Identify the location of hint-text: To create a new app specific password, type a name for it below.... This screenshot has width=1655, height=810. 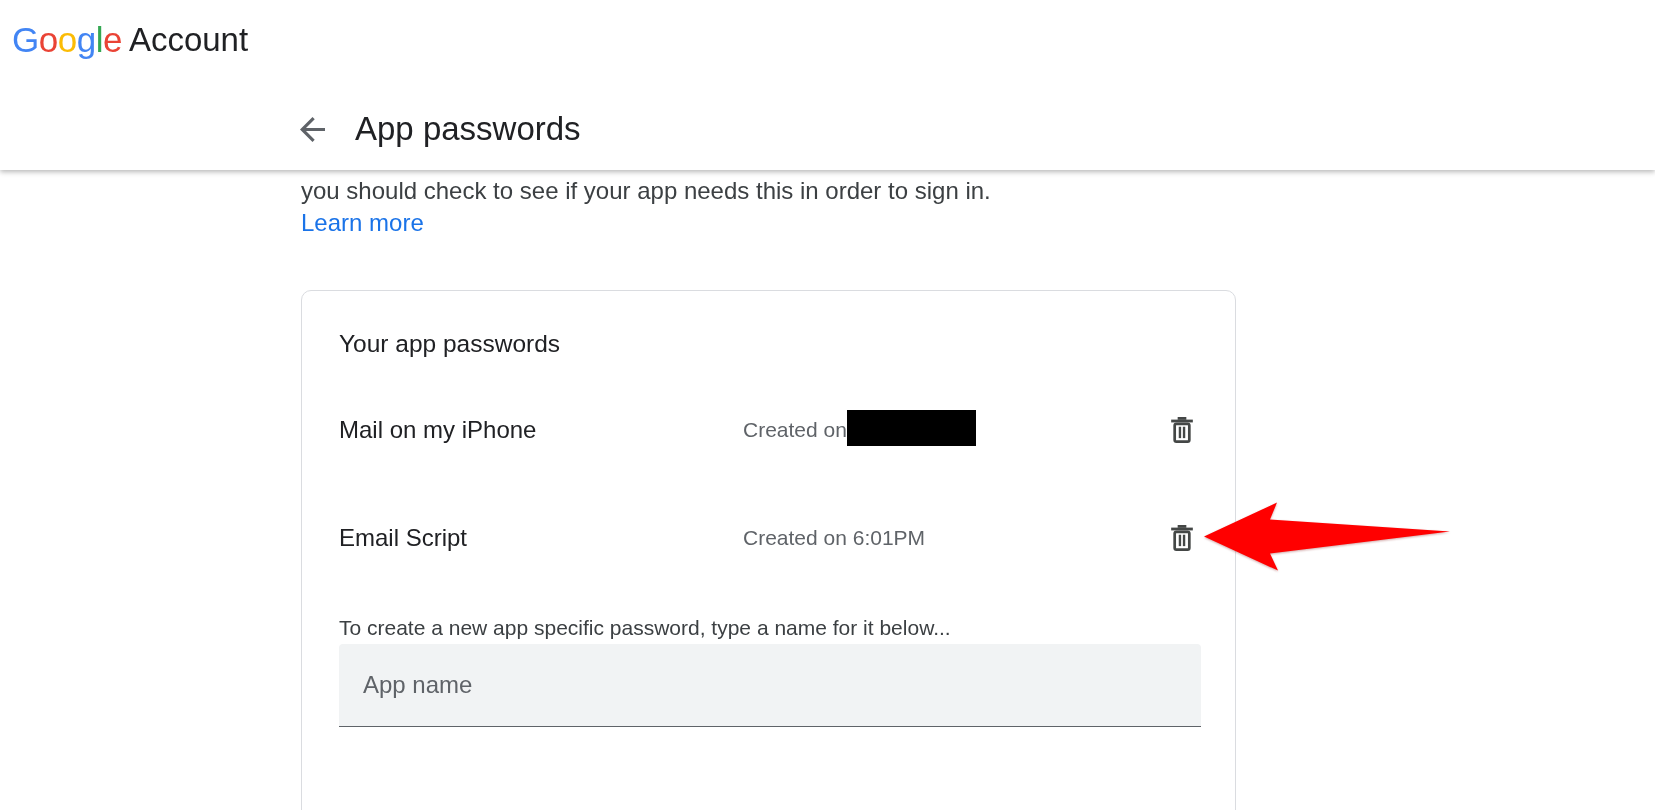
(645, 628).